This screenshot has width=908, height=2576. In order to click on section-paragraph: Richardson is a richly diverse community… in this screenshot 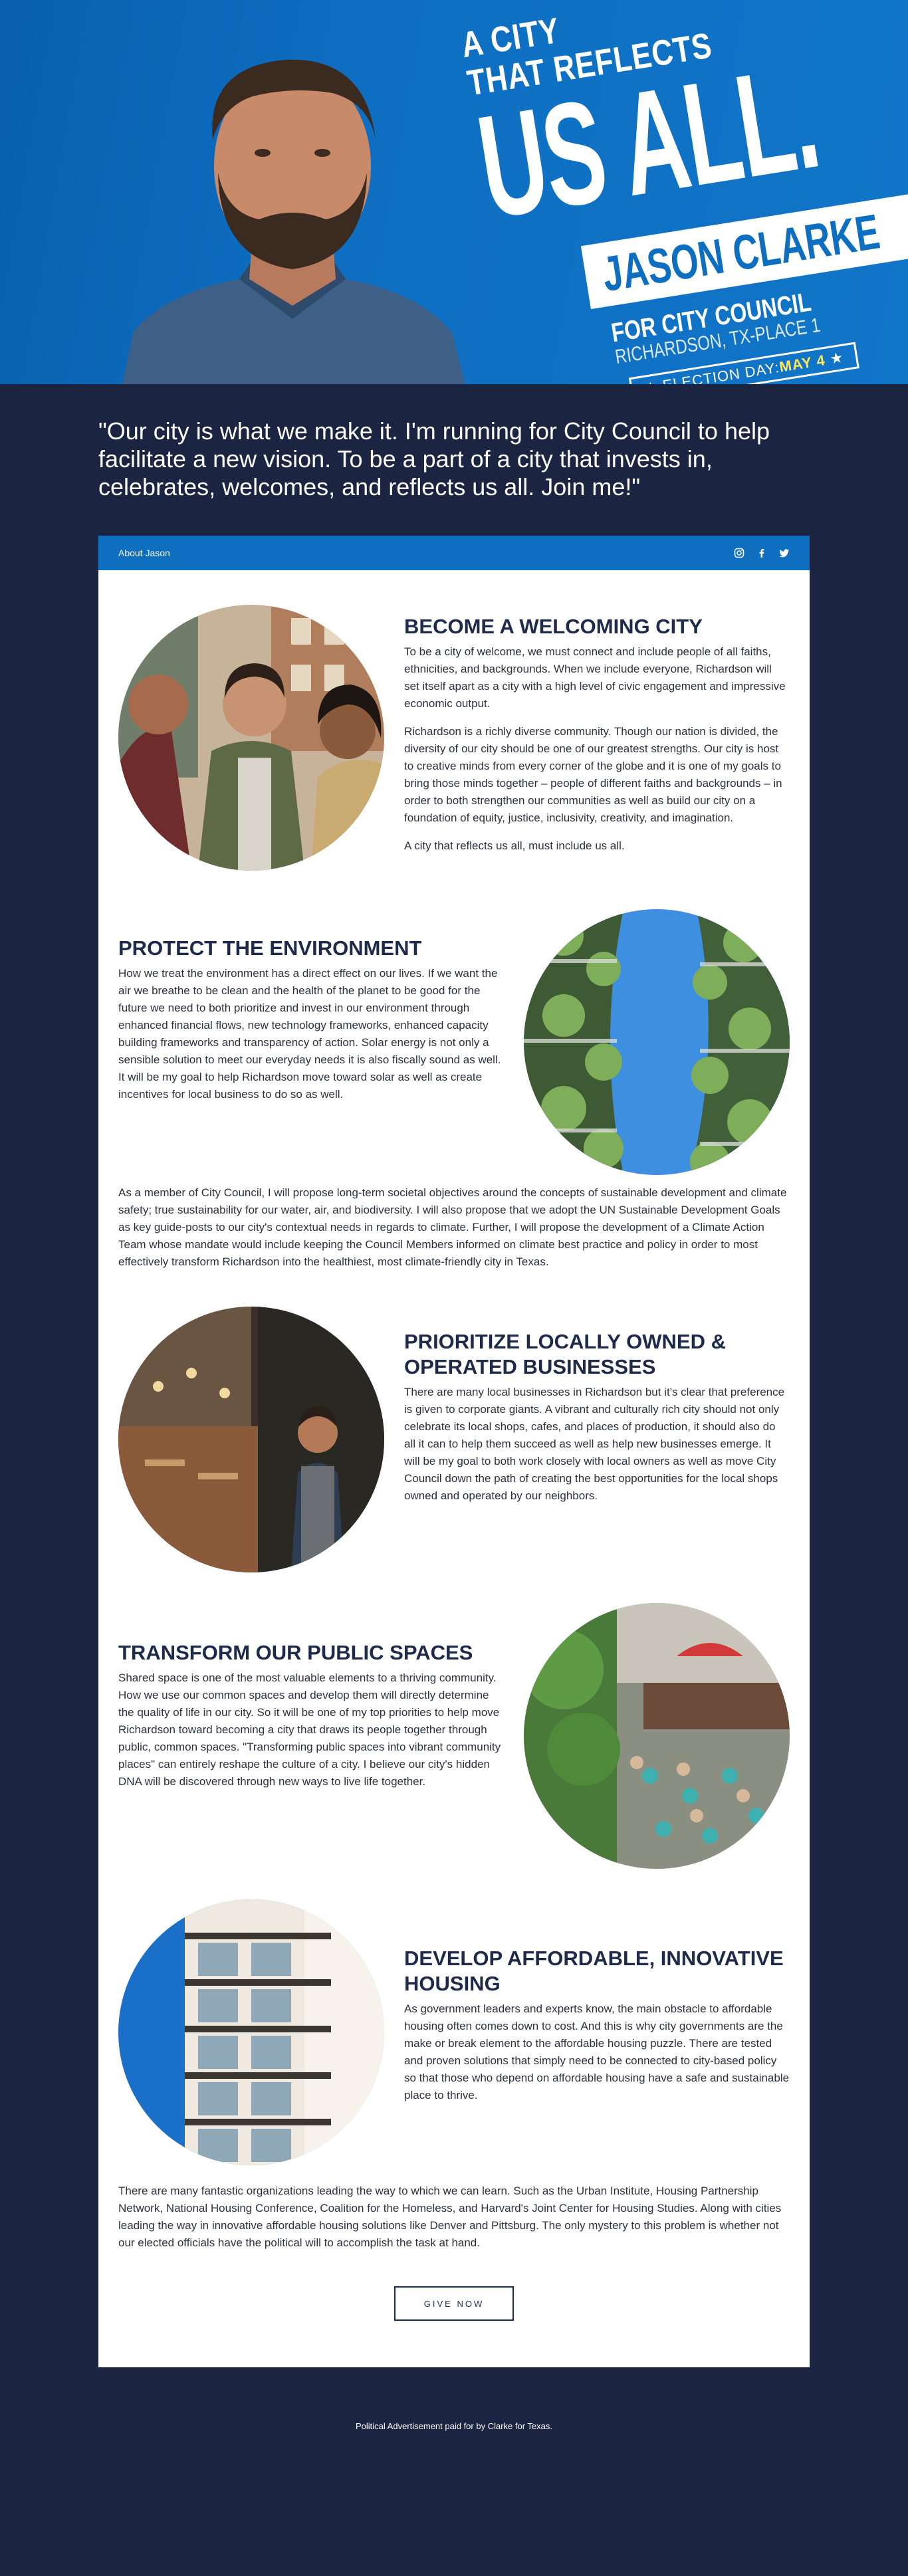, I will do `click(593, 774)`.